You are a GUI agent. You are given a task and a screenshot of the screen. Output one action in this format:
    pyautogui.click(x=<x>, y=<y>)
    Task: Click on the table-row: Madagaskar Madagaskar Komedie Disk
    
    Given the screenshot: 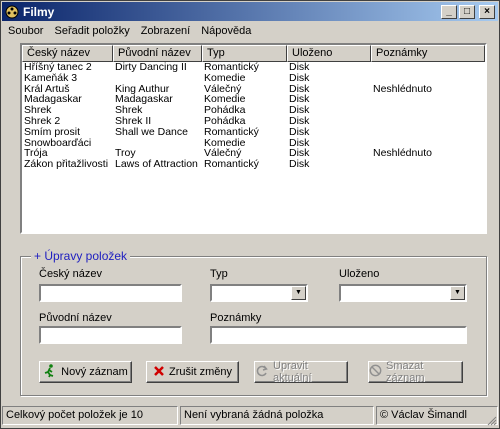 What is the action you would take?
    pyautogui.click(x=253, y=99)
    